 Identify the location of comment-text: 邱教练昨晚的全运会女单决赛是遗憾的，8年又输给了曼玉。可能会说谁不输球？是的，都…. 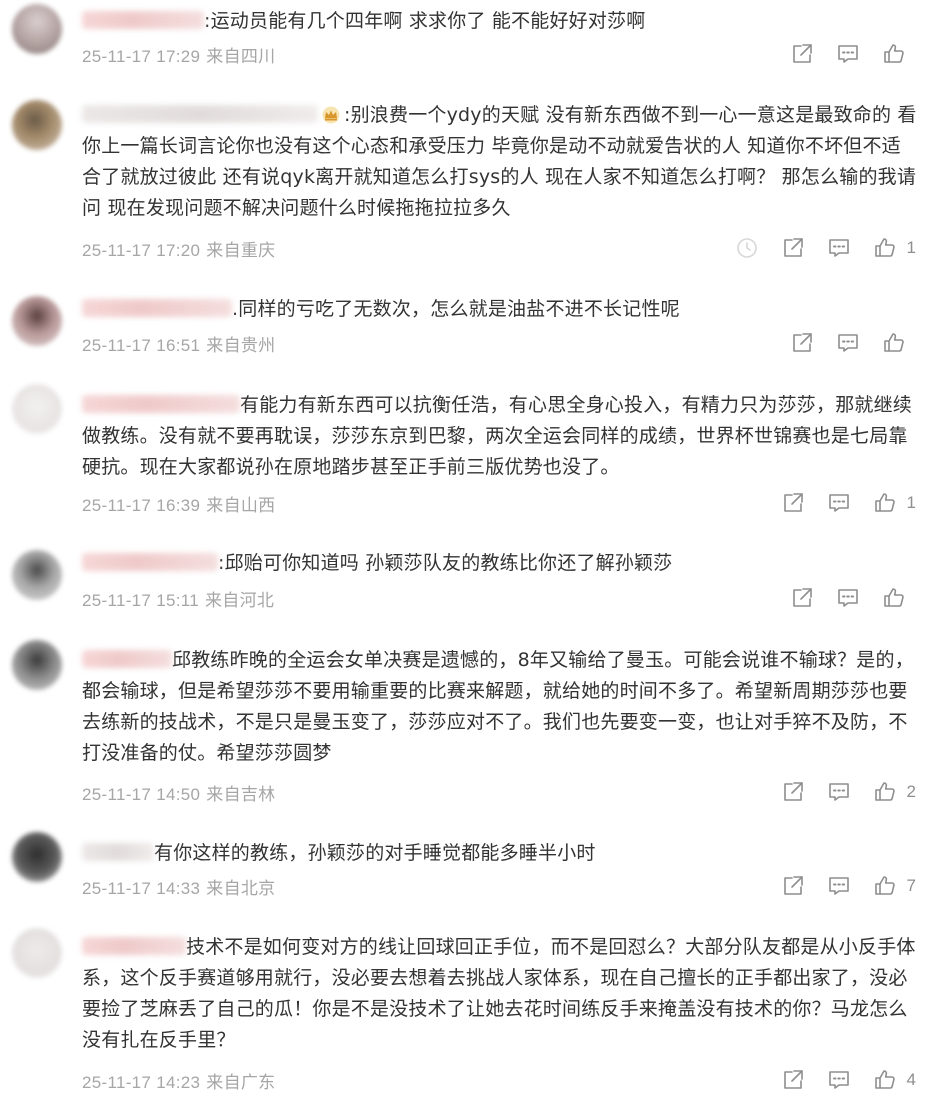
(498, 706).